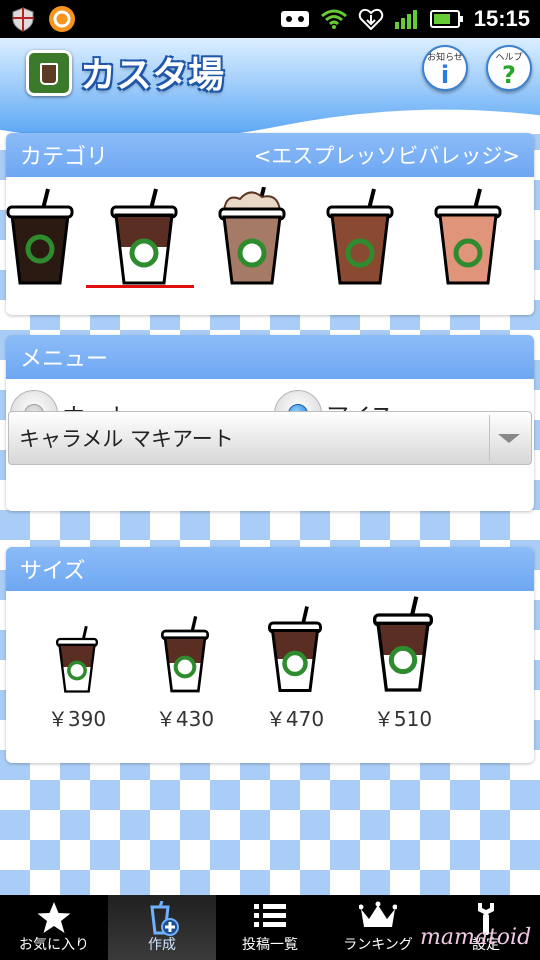 This screenshot has width=540, height=960. Describe the element at coordinates (46, 237) in the screenshot. I see `drink-dark-icon` at that location.